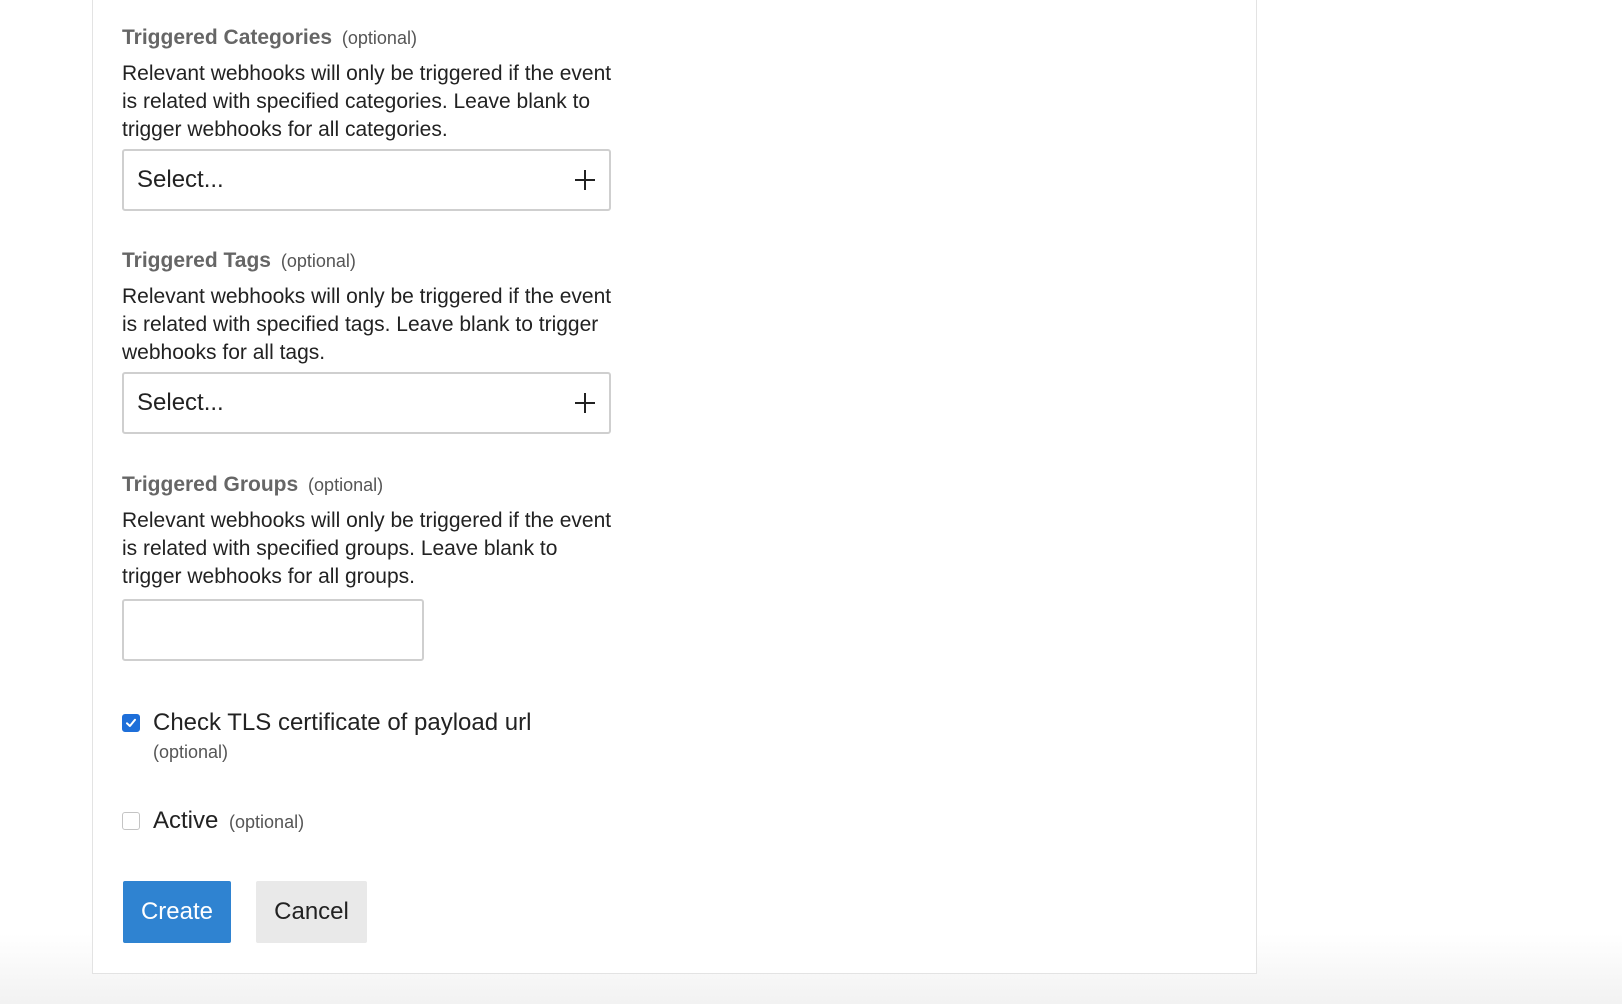 The image size is (1622, 1004). What do you see at coordinates (177, 912) in the screenshot?
I see `create-button: Create` at bounding box center [177, 912].